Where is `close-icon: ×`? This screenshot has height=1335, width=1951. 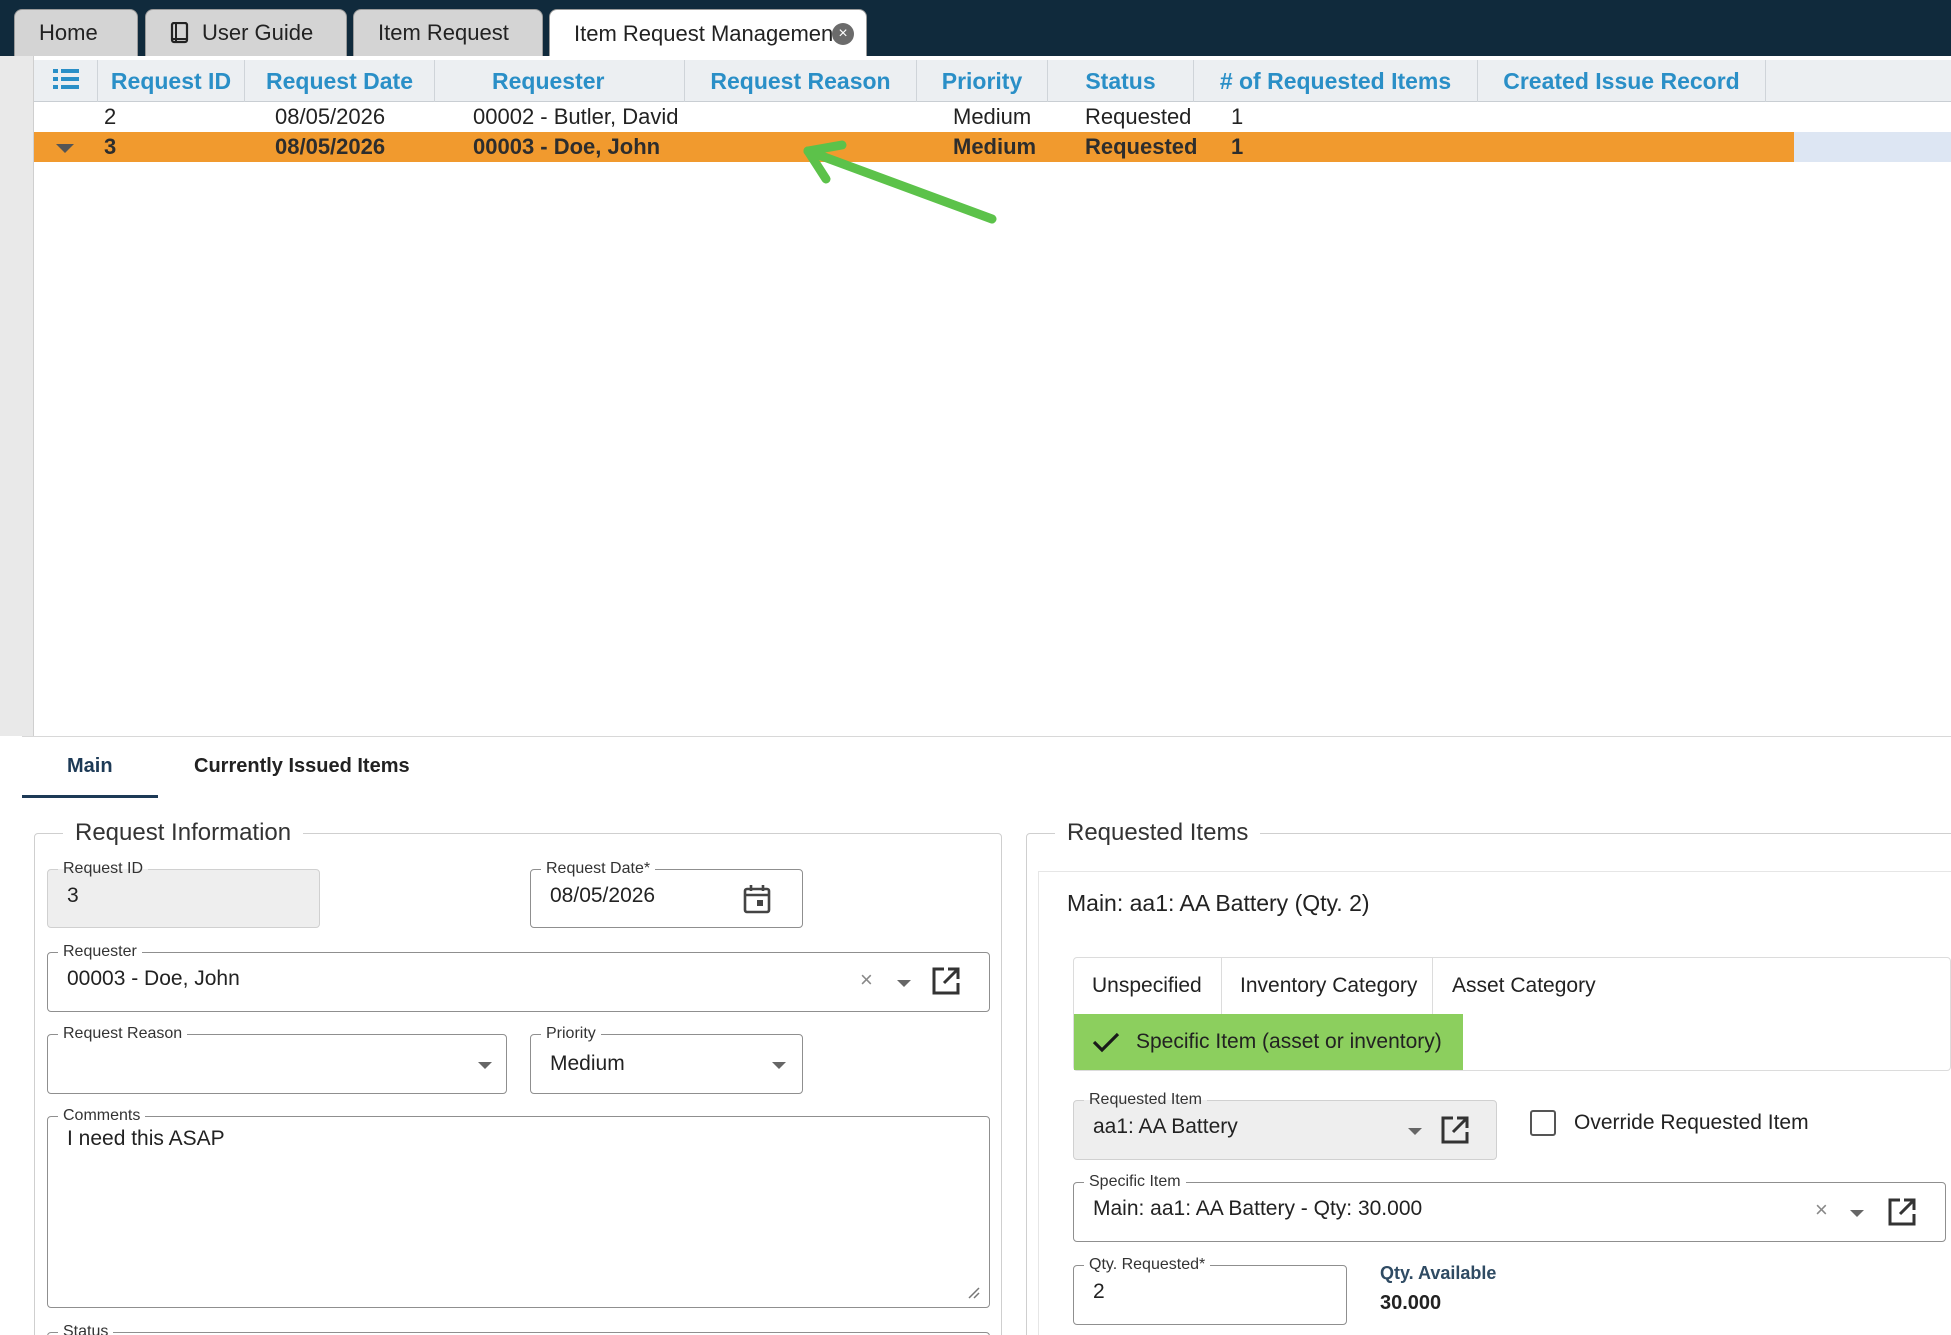 close-icon: × is located at coordinates (843, 34).